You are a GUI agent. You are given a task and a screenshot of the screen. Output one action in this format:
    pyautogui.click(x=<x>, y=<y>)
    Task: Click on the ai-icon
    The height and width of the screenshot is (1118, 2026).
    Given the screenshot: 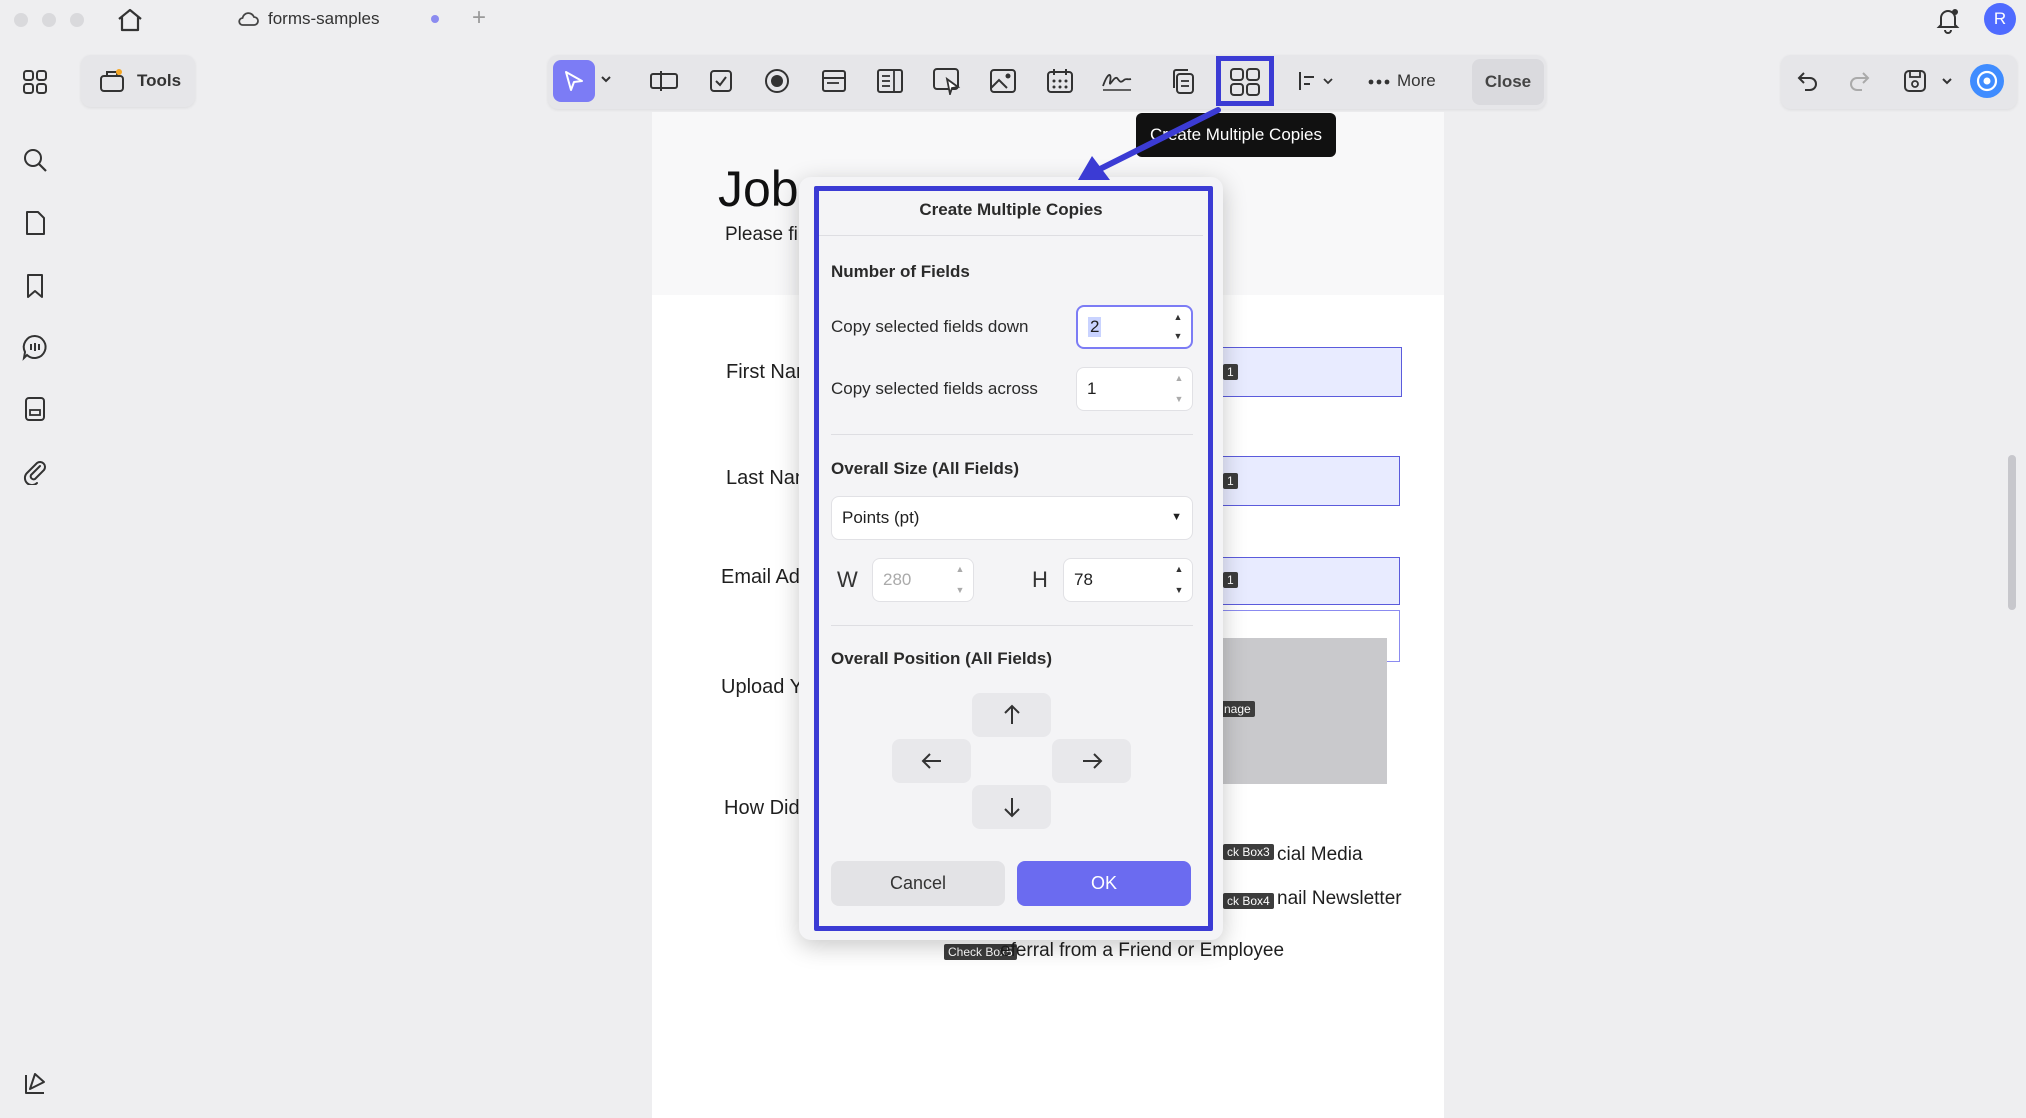 What is the action you would take?
    pyautogui.click(x=1987, y=81)
    